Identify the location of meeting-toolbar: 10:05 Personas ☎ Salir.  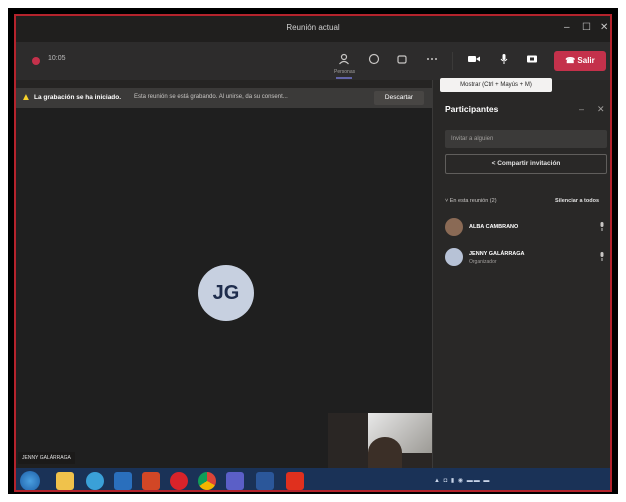
(313, 61).